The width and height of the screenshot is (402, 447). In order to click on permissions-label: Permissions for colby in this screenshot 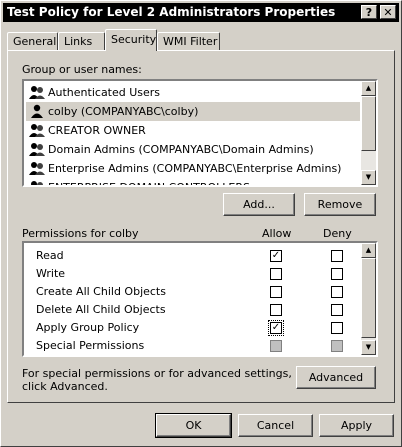, I will do `click(80, 233)`.